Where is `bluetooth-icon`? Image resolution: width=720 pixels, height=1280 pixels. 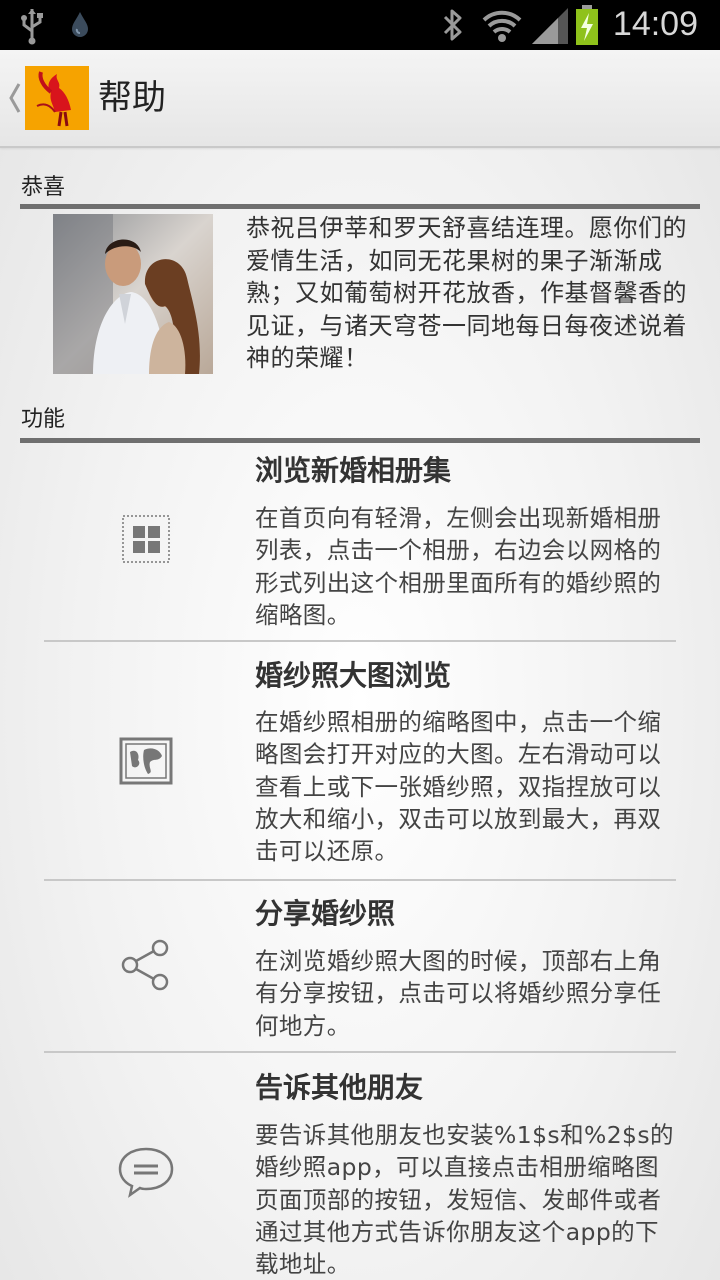
bluetooth-icon is located at coordinates (452, 25).